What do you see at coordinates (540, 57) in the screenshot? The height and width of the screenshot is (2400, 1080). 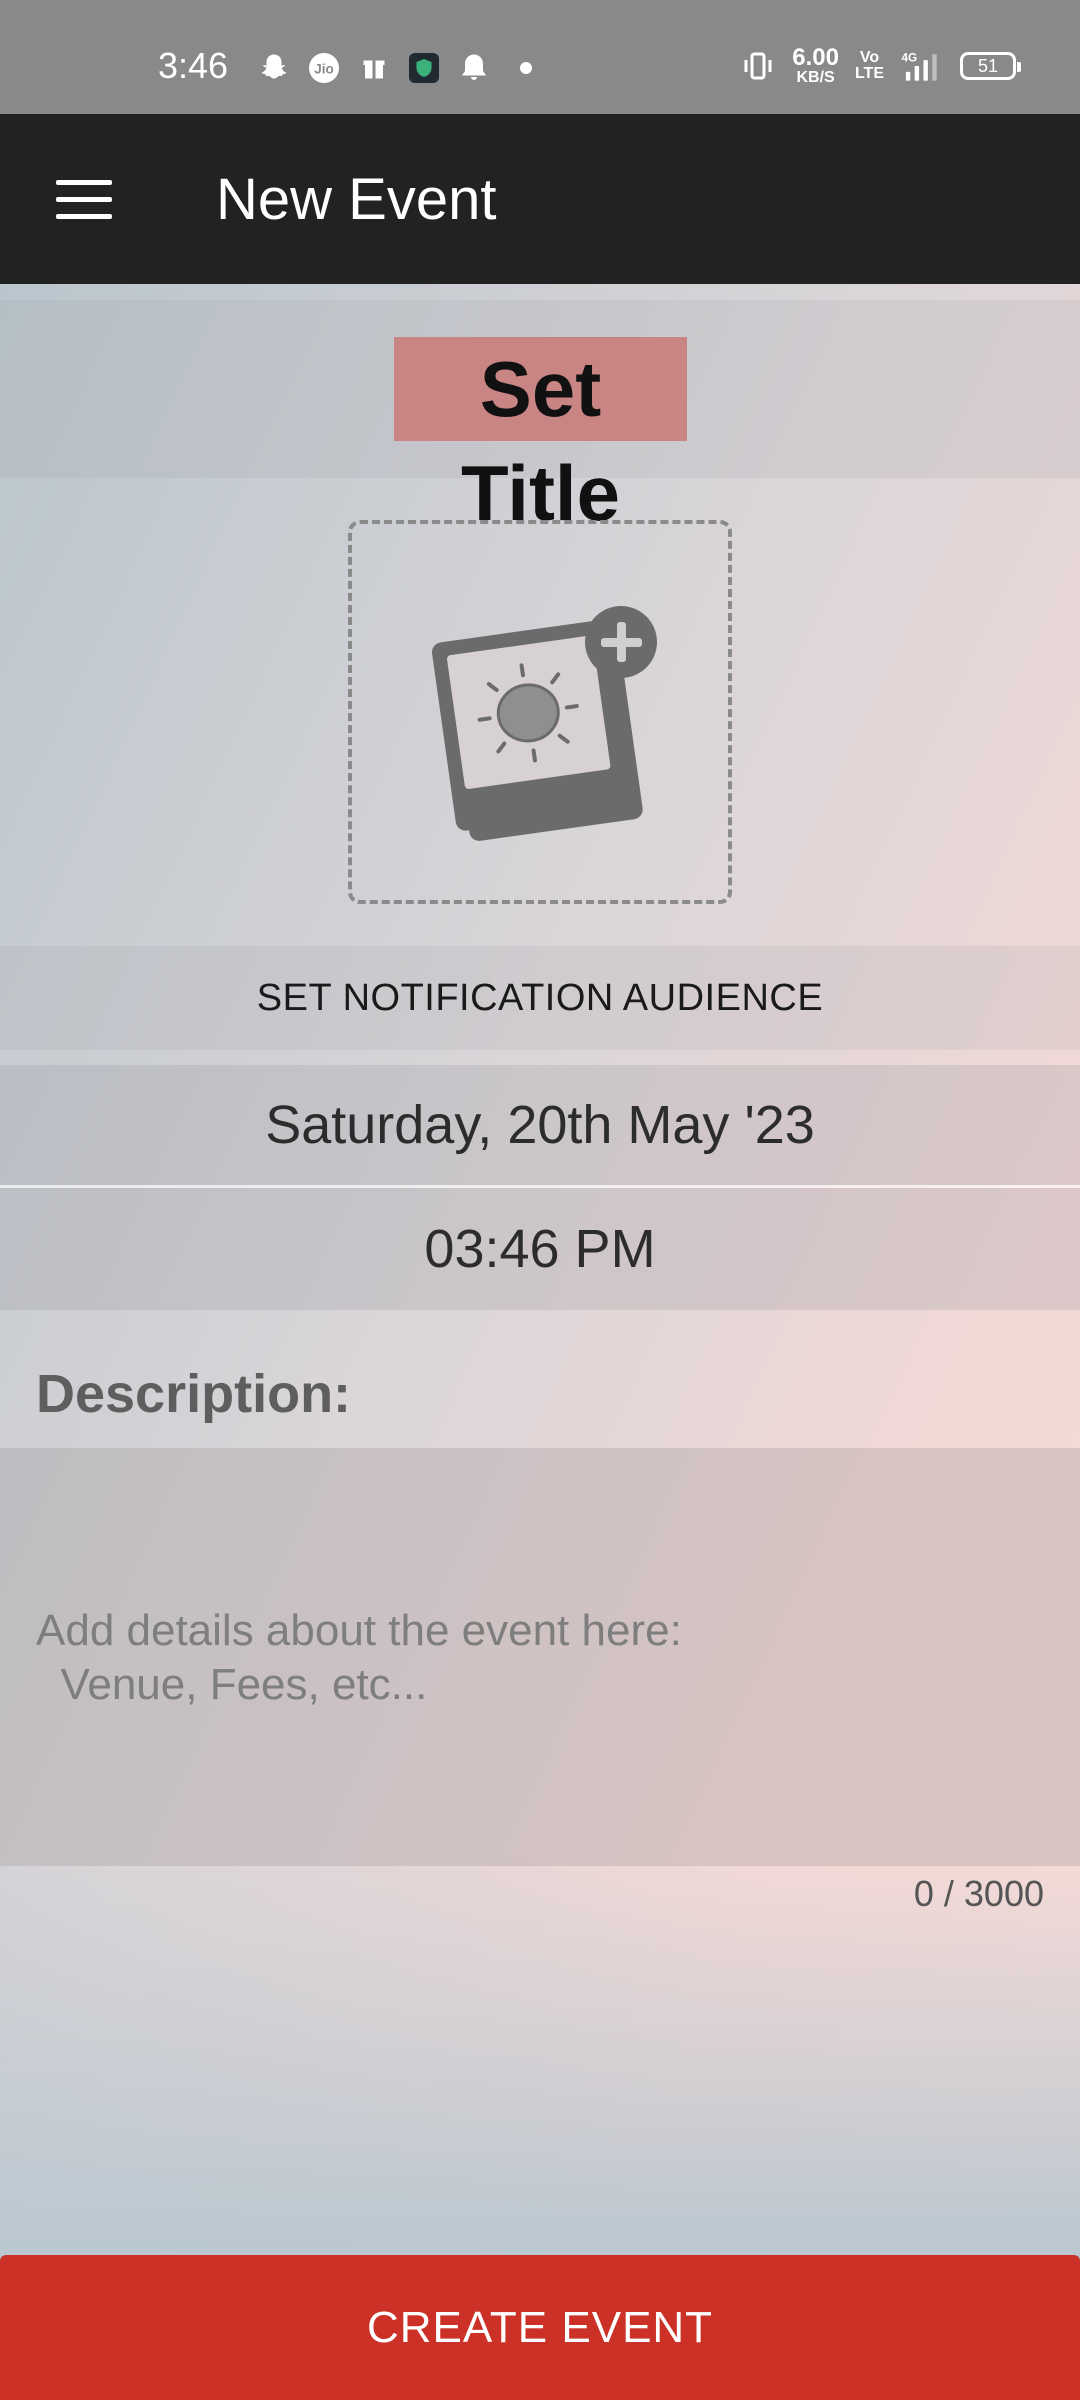 I see `status-bar: 3:46 Jio 6.00 KB/S Vo LTE 4G 51` at bounding box center [540, 57].